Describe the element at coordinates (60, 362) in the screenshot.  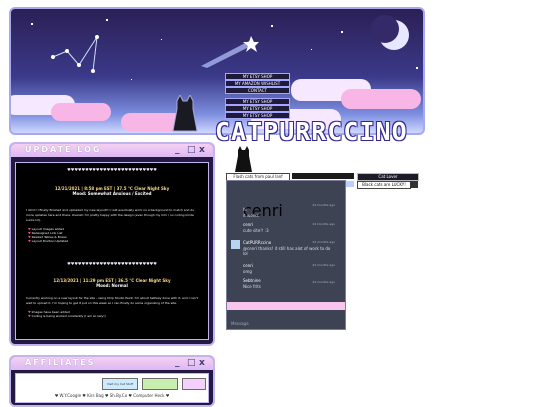
I see `window-title: AFFILIATES` at that location.